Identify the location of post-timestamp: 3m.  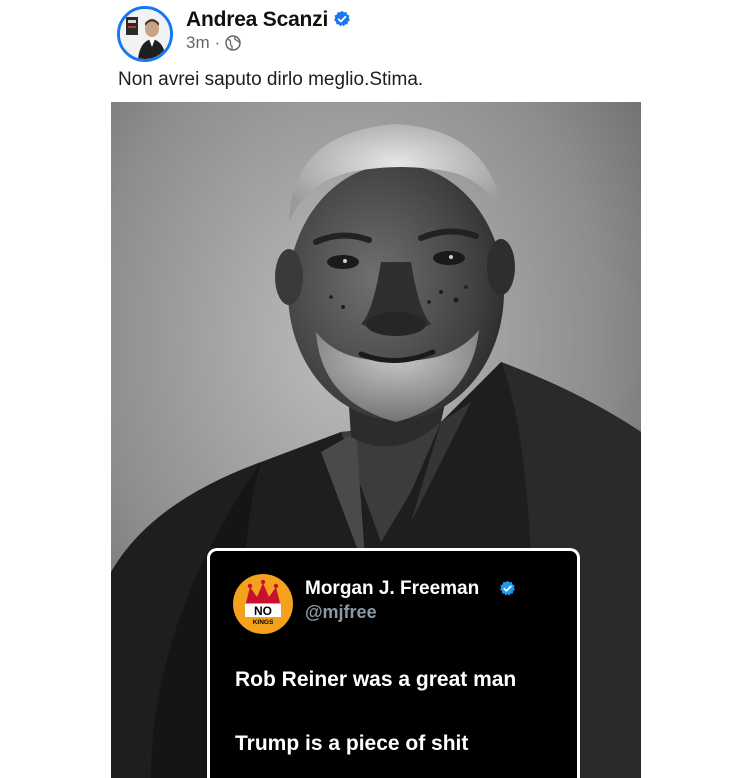
(198, 43).